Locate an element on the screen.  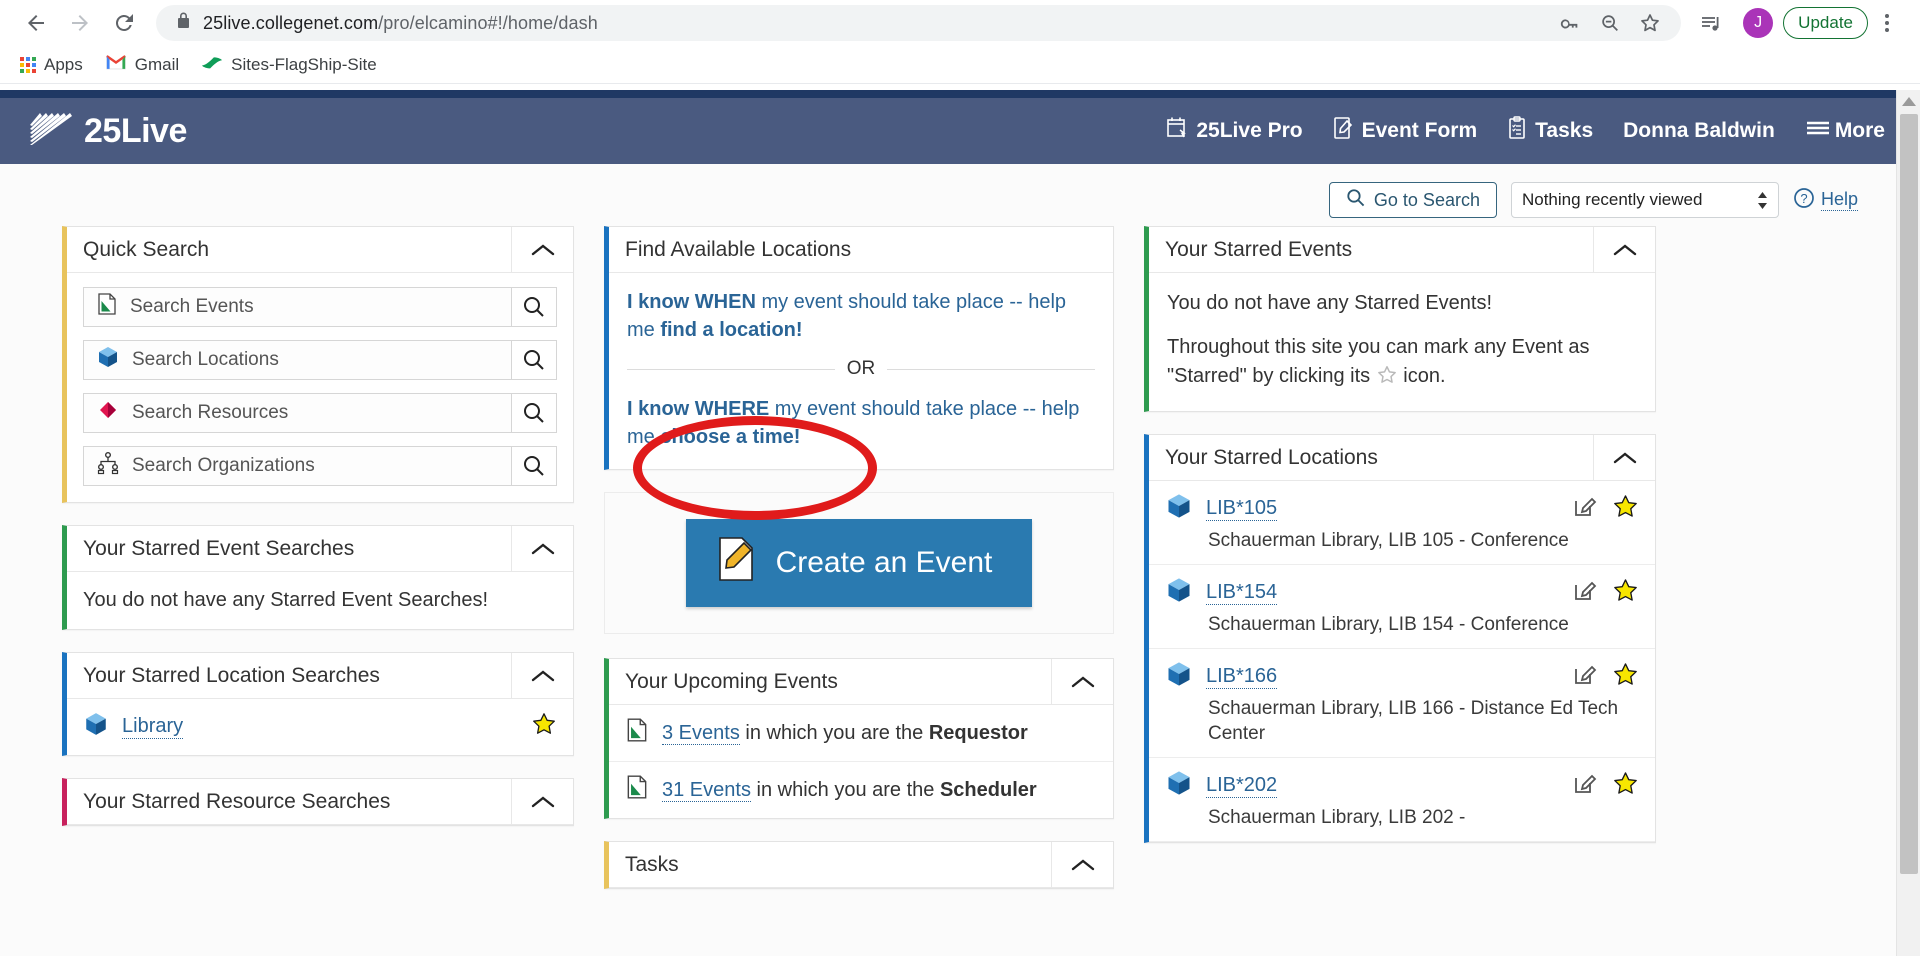
panel-header: Your Starred Location Searches is located at coordinates (320, 675).